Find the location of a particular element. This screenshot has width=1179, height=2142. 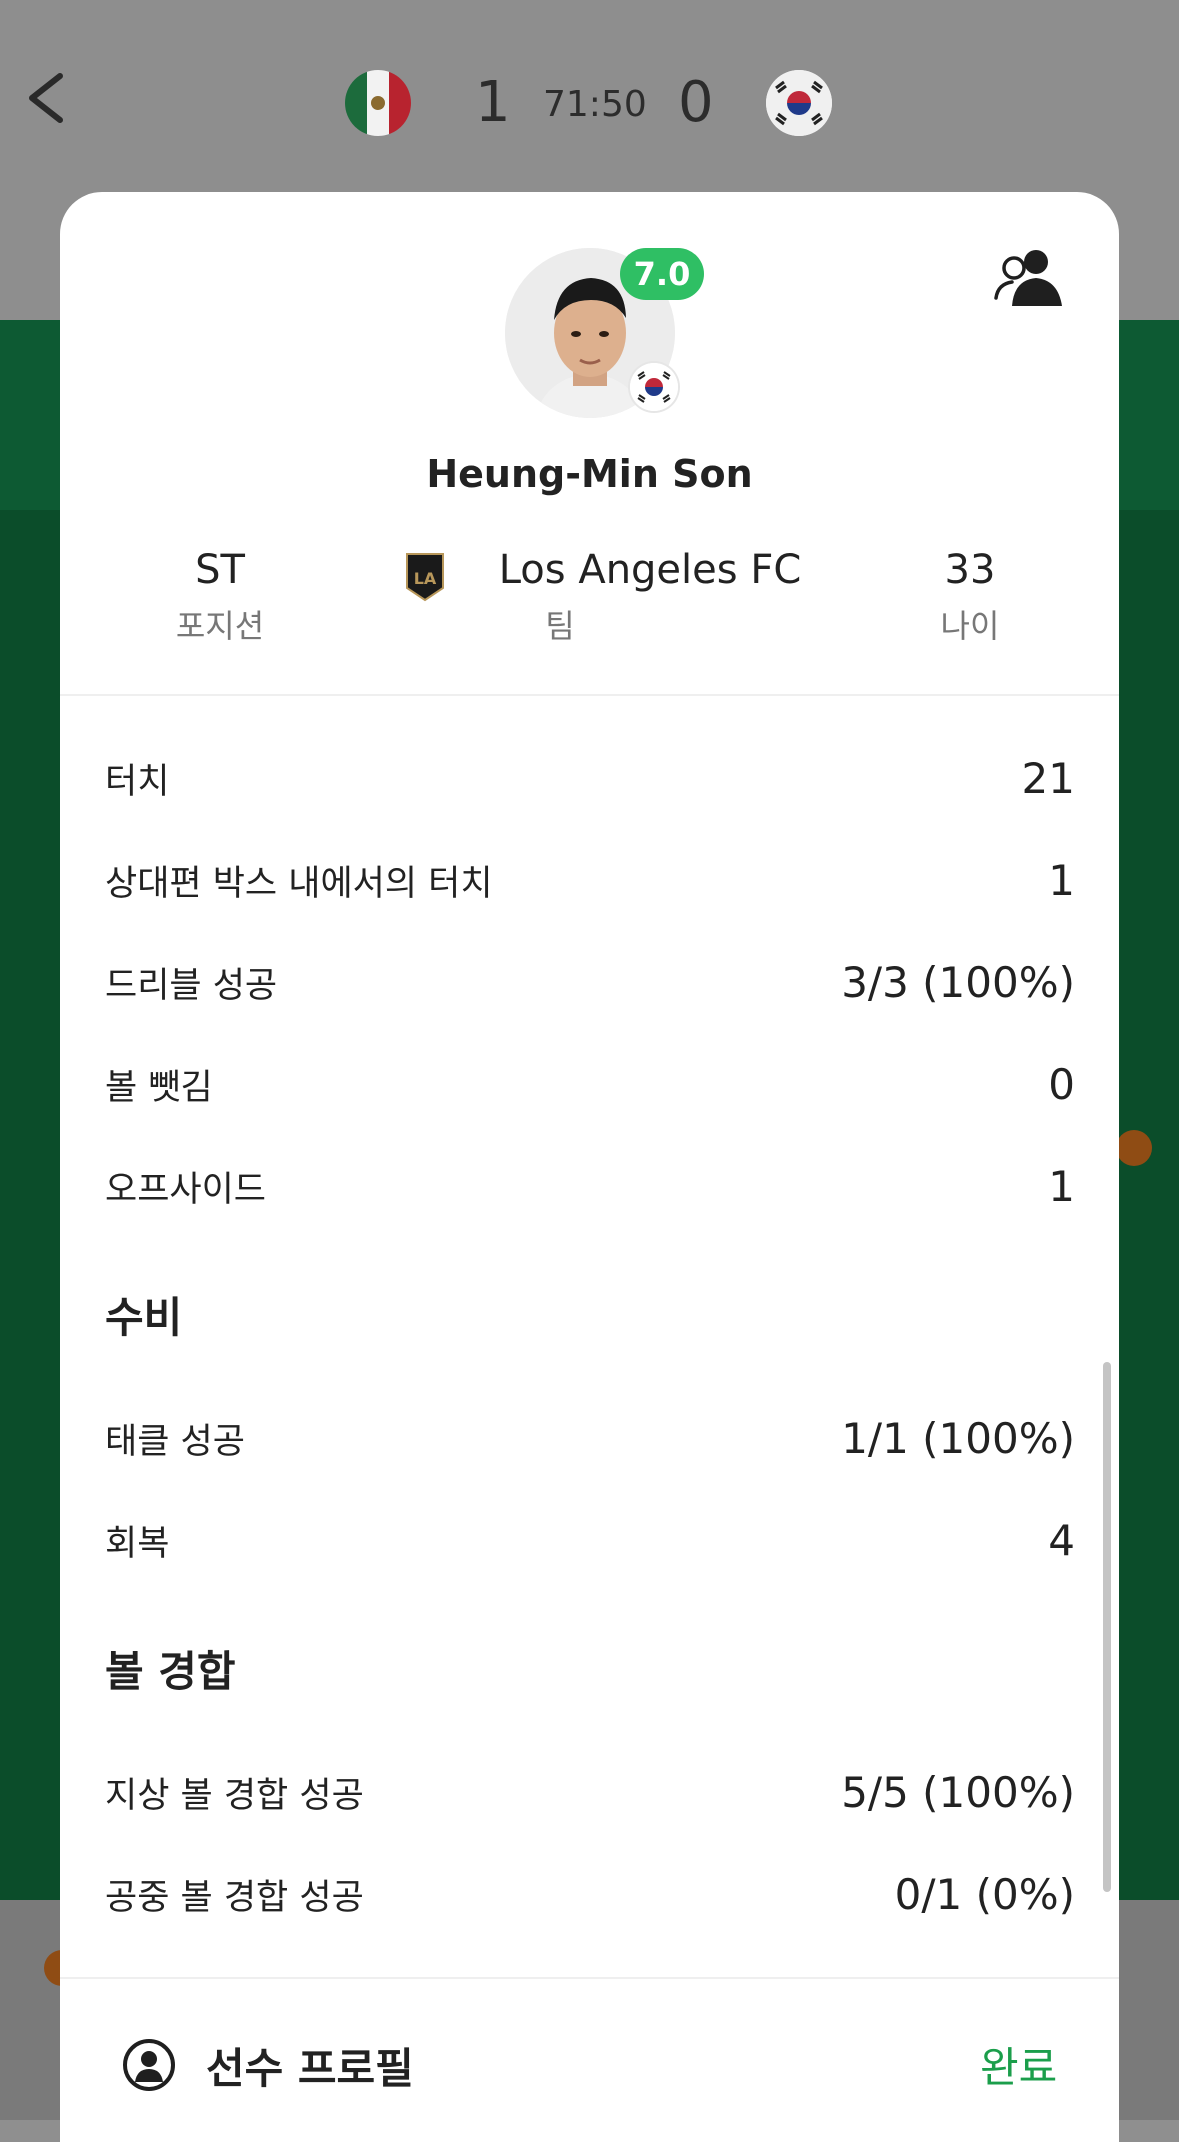

player-profile-label: 선수 프로필 is located at coordinates (310, 2068).